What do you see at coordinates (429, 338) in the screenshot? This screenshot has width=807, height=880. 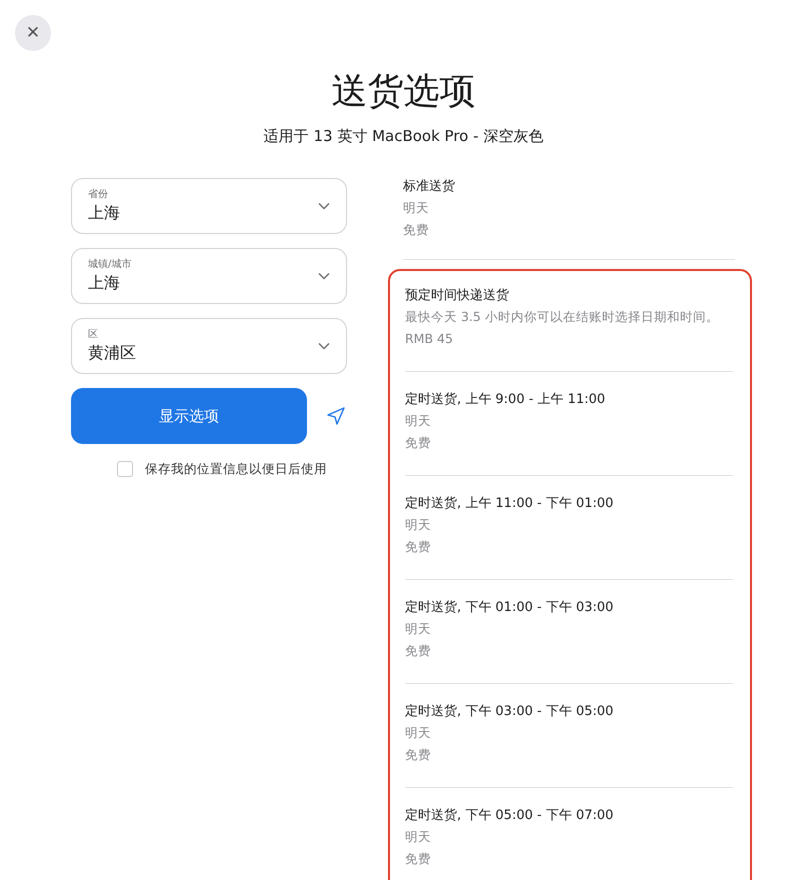 I see `option-detail: RMB 45` at bounding box center [429, 338].